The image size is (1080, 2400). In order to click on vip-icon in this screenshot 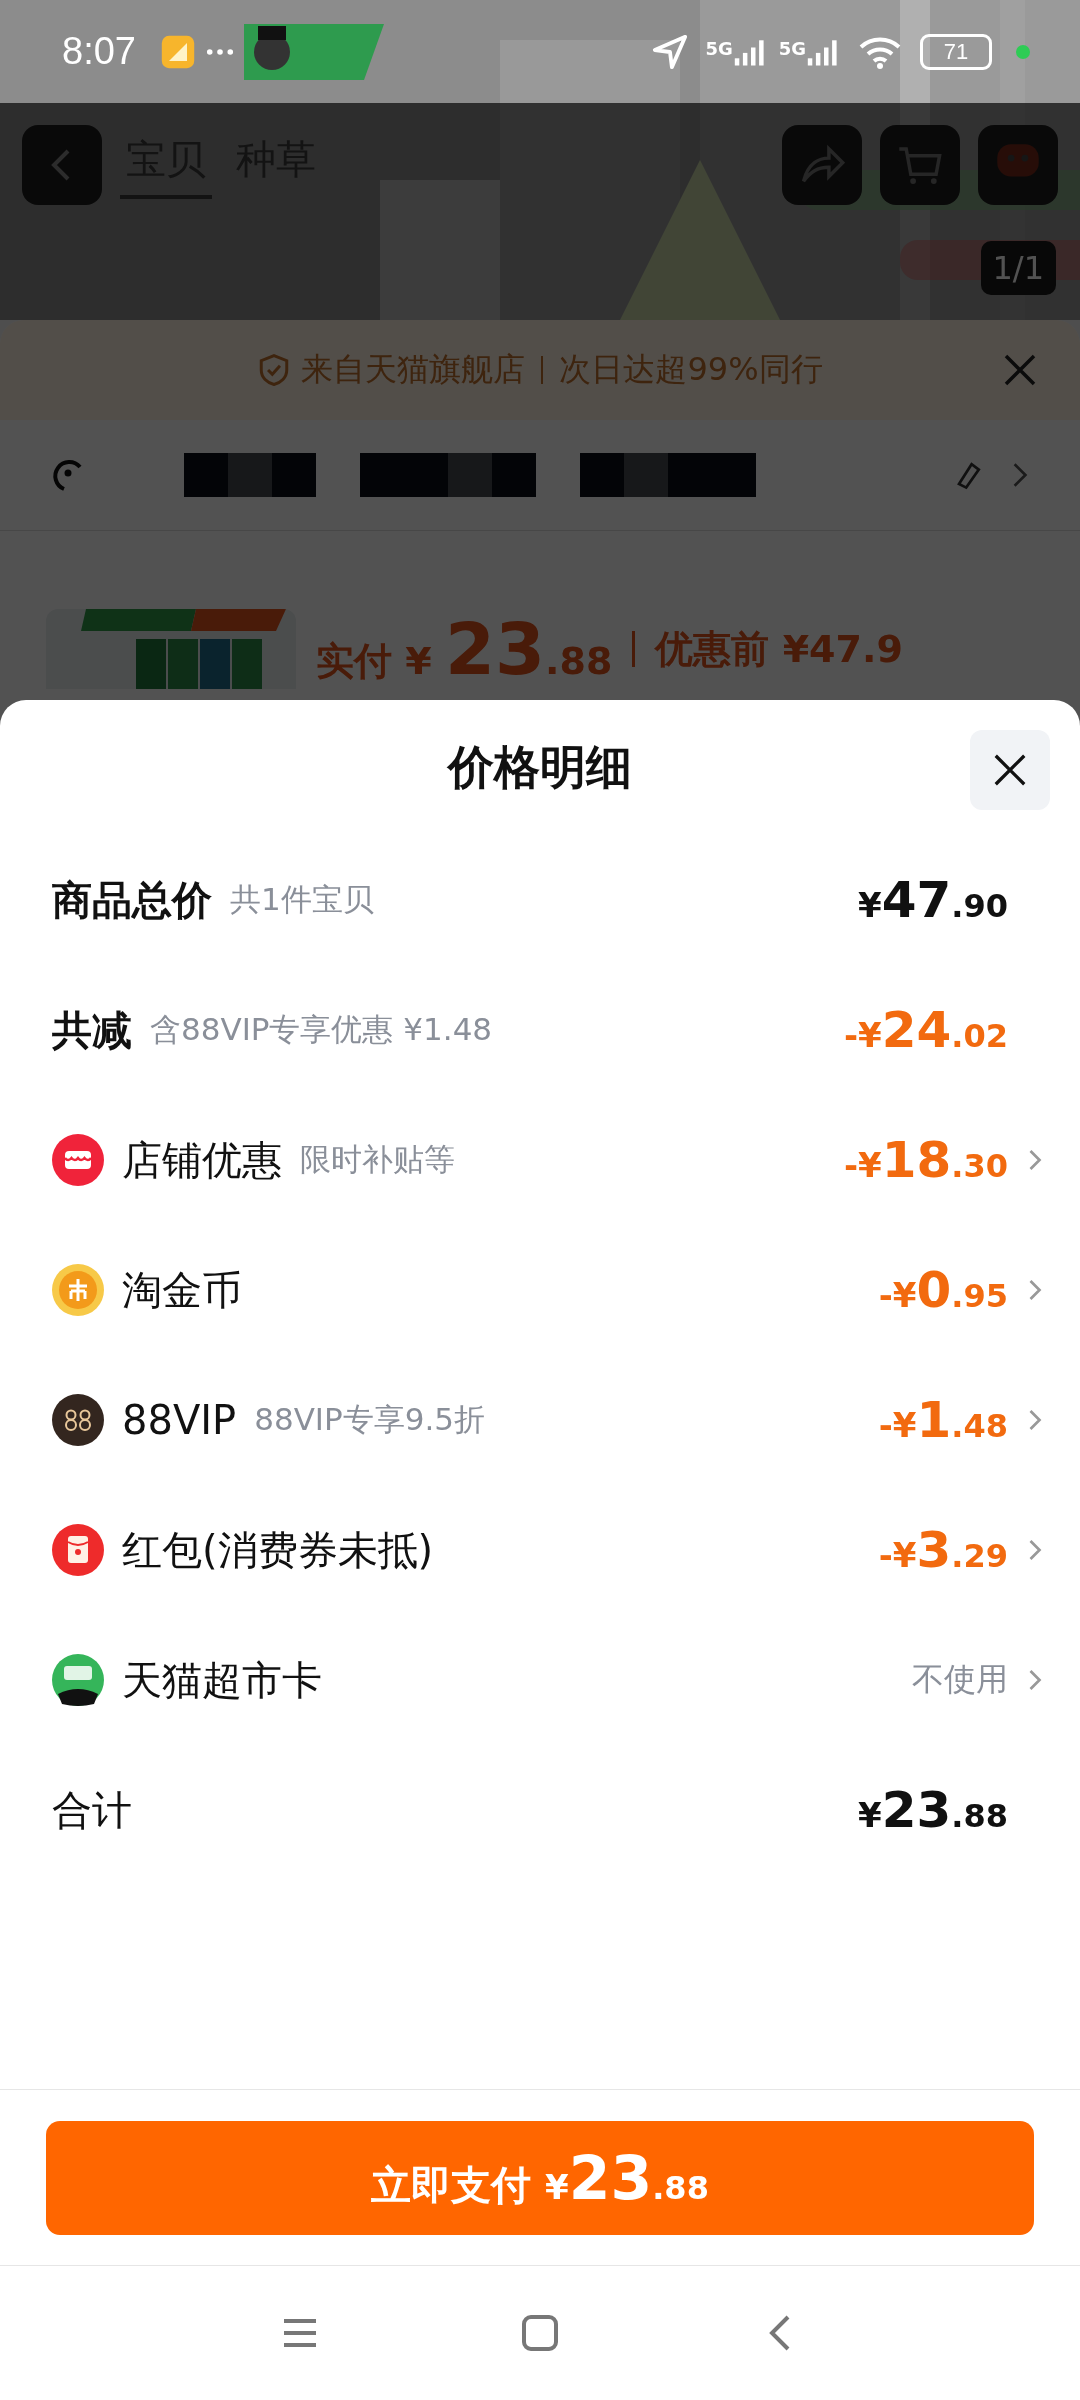, I will do `click(78, 1420)`.